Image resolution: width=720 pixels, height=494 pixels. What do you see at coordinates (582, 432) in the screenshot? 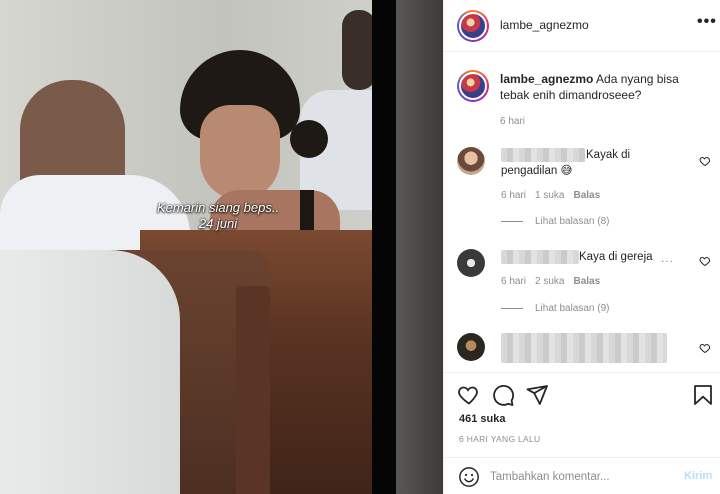
I see `post-actions: 461 suka 6 HARI YANG LALU Kirim` at bounding box center [582, 432].